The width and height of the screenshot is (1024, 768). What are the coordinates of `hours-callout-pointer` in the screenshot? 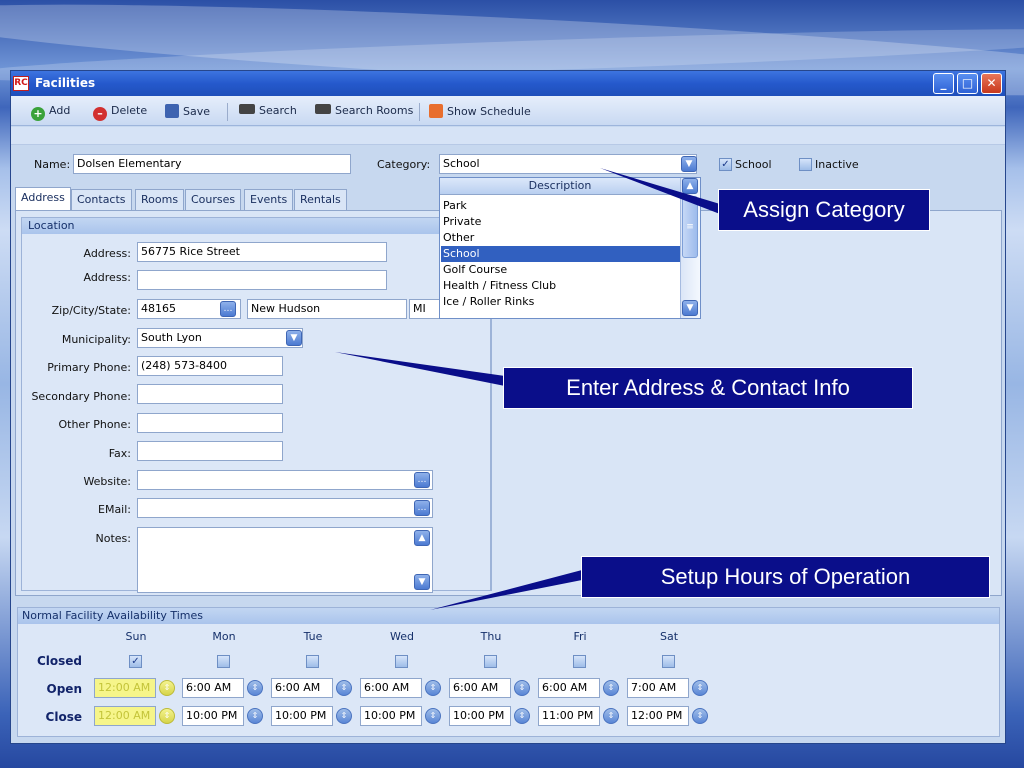 It's located at (506, 590).